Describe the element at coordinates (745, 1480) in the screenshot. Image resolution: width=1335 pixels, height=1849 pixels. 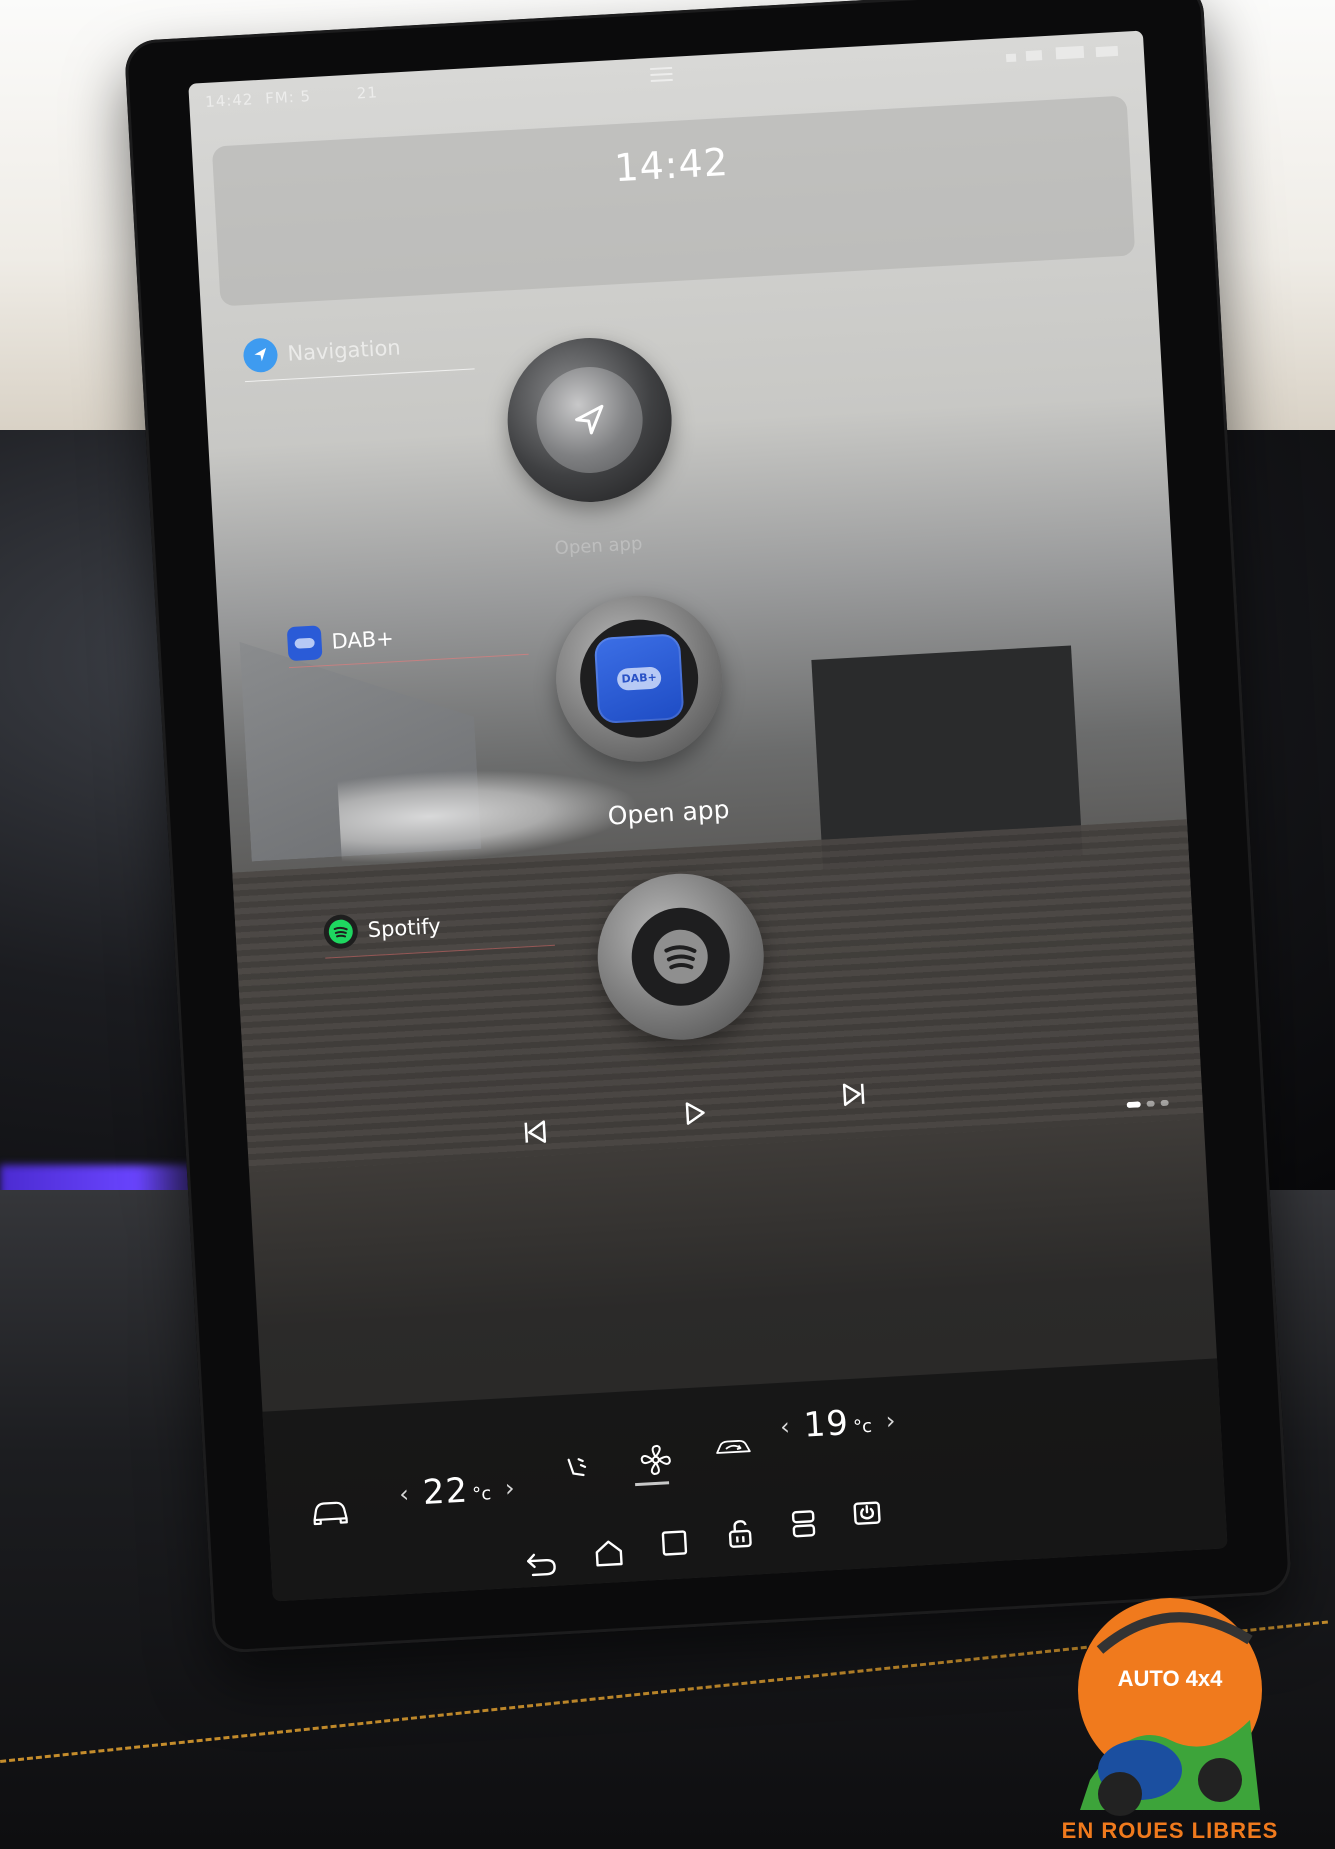
I see `climate-bar: ‹ 22 °c › ‹ 19 °c ›` at that location.